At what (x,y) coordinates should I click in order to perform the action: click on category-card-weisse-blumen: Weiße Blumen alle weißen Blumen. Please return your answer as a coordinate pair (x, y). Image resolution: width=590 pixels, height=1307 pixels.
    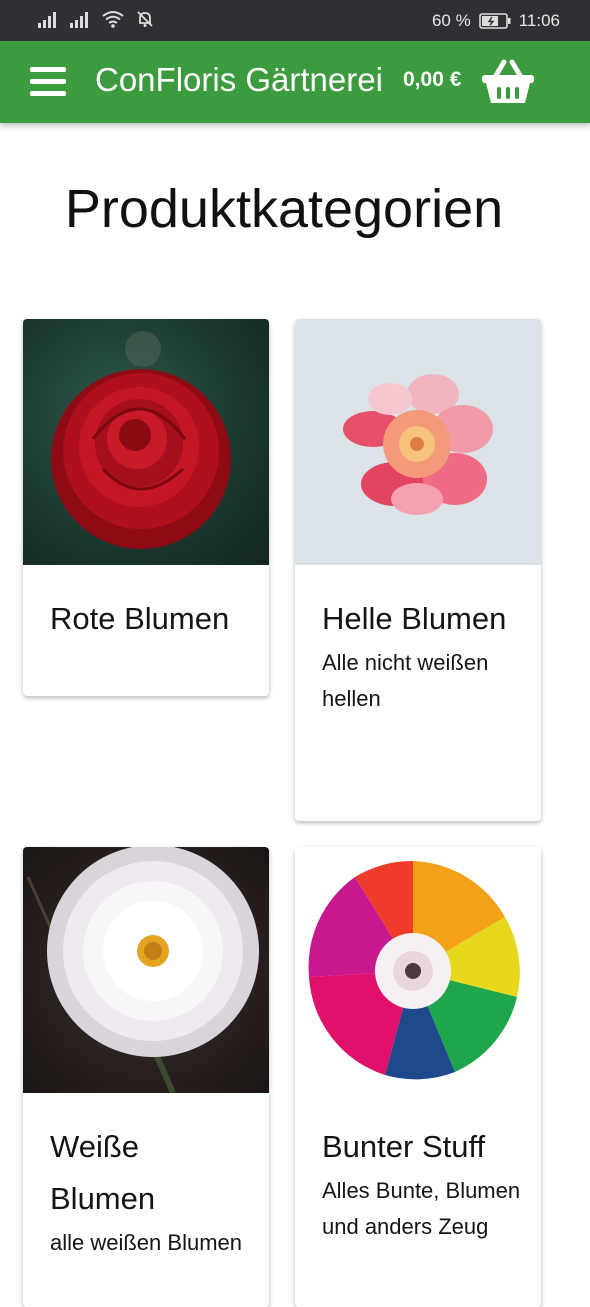
    Looking at the image, I should click on (146, 1077).